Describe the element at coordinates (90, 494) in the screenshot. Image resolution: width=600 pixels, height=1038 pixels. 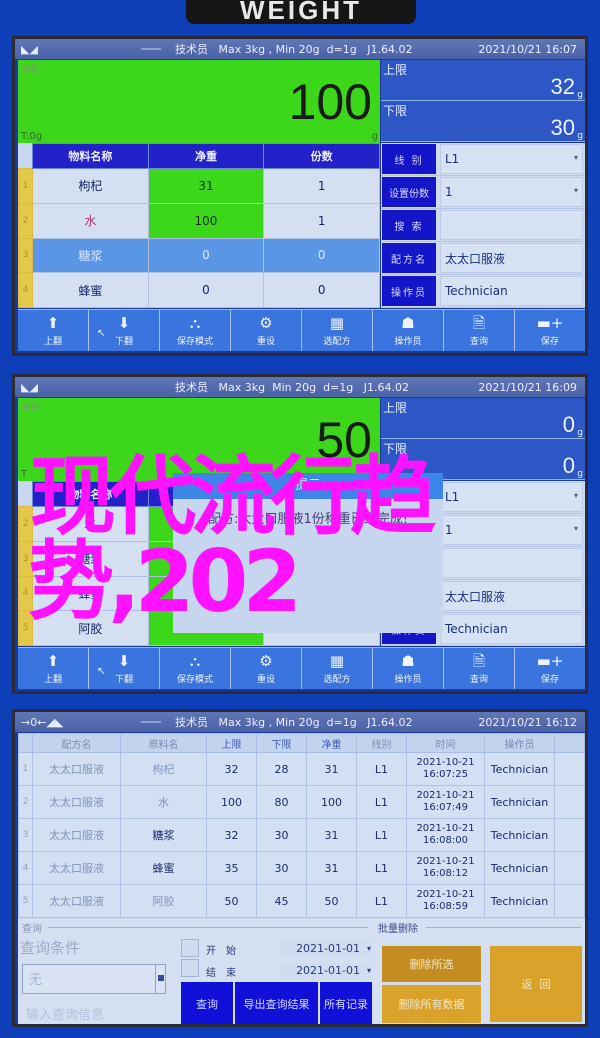
I see `column-header-material: 物料名称` at that location.